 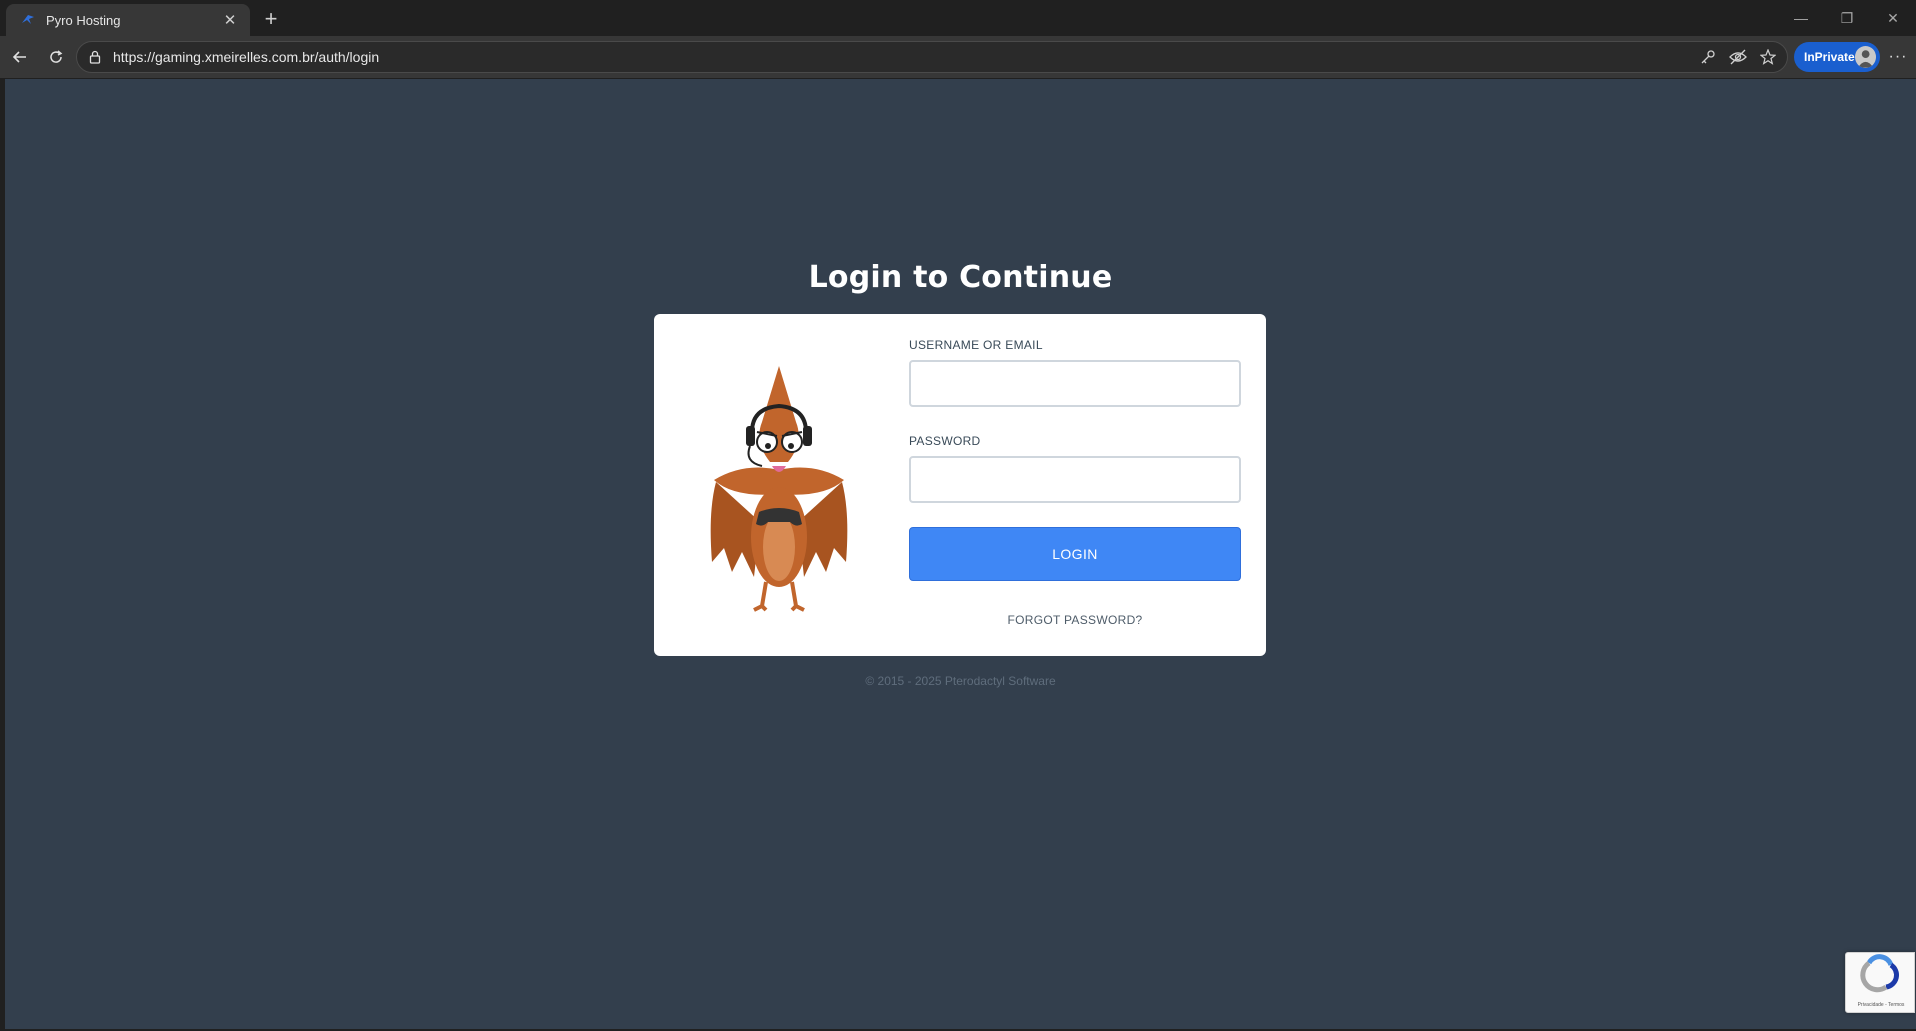 What do you see at coordinates (1768, 57) in the screenshot?
I see `favorite-star-icon` at bounding box center [1768, 57].